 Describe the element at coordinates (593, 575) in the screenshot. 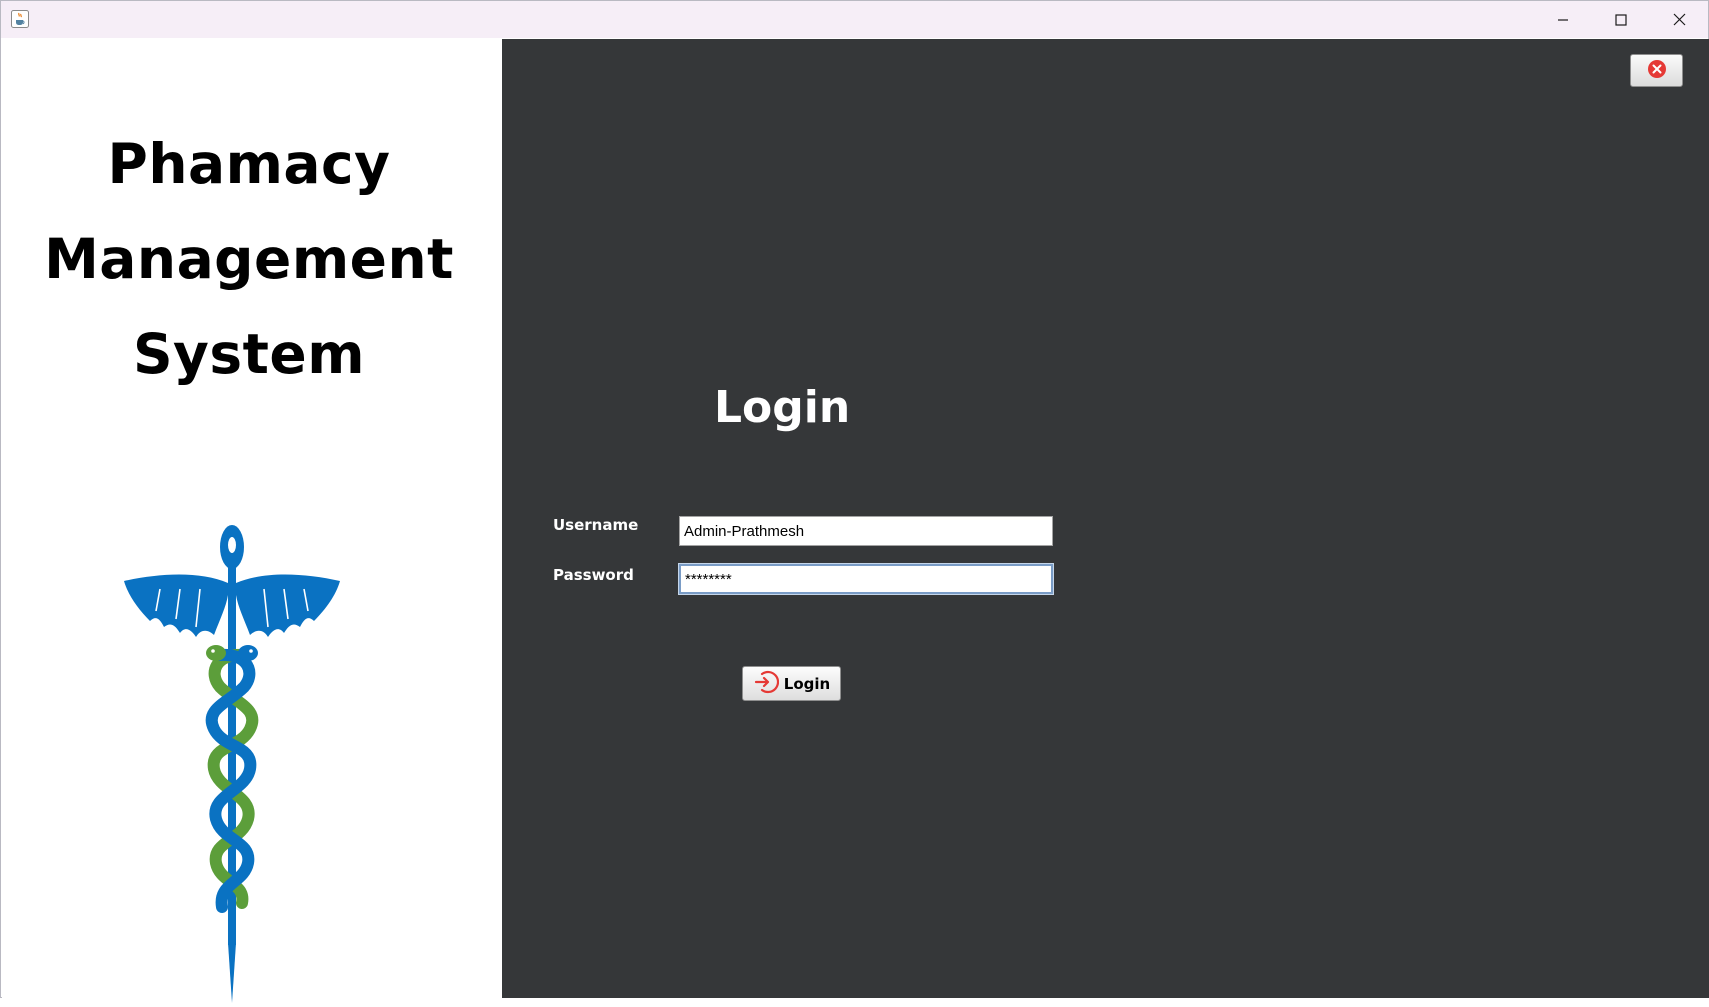

I see `password-label: Password` at that location.